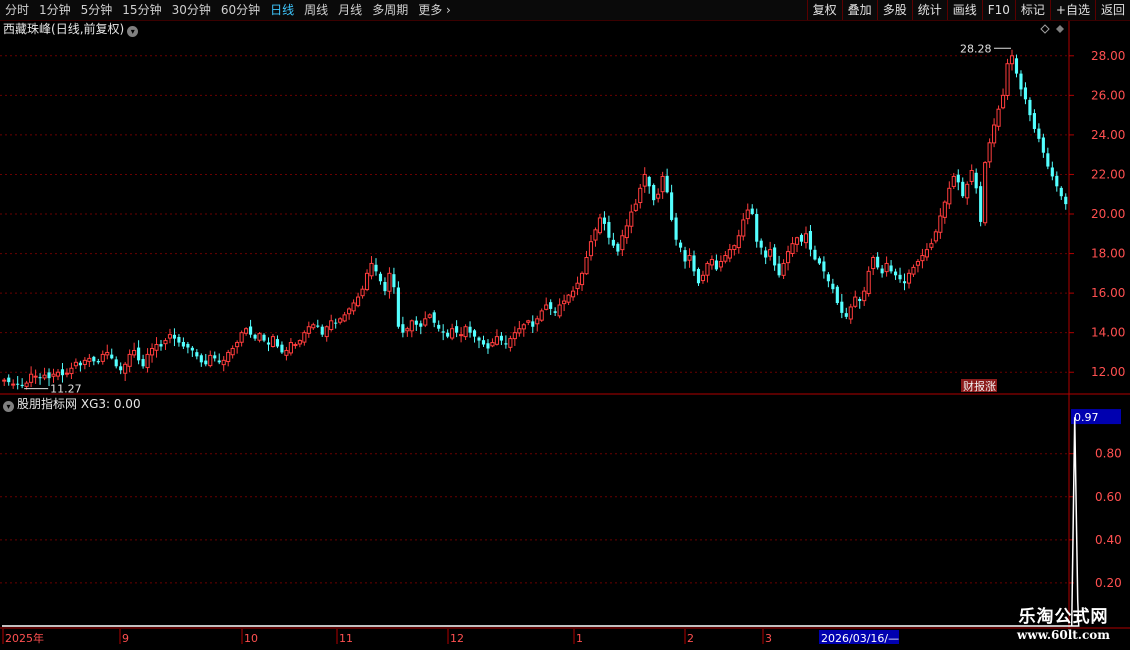 This screenshot has height=650, width=1130. Describe the element at coordinates (1108, 293) in the screenshot. I see `price-label-6: 16.00` at that location.